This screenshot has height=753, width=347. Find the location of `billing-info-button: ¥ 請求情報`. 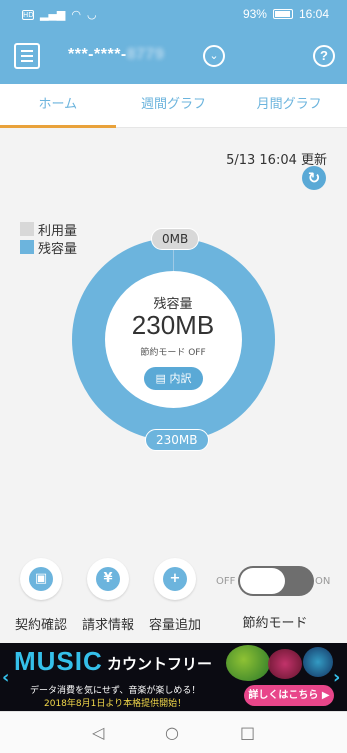

billing-info-button: ¥ 請求情報 is located at coordinates (108, 595).